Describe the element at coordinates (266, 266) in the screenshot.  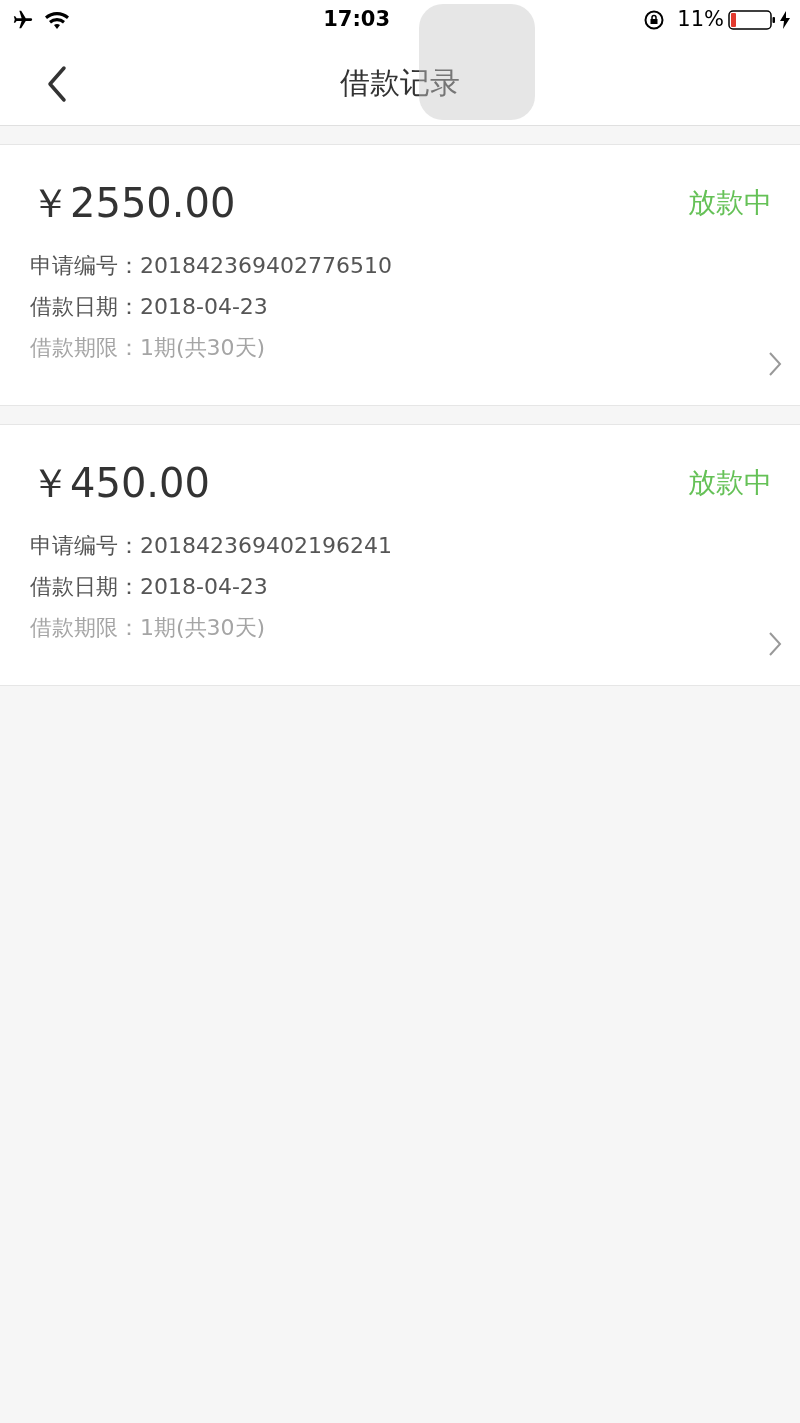
I see `field-value: 201842369402776510` at that location.